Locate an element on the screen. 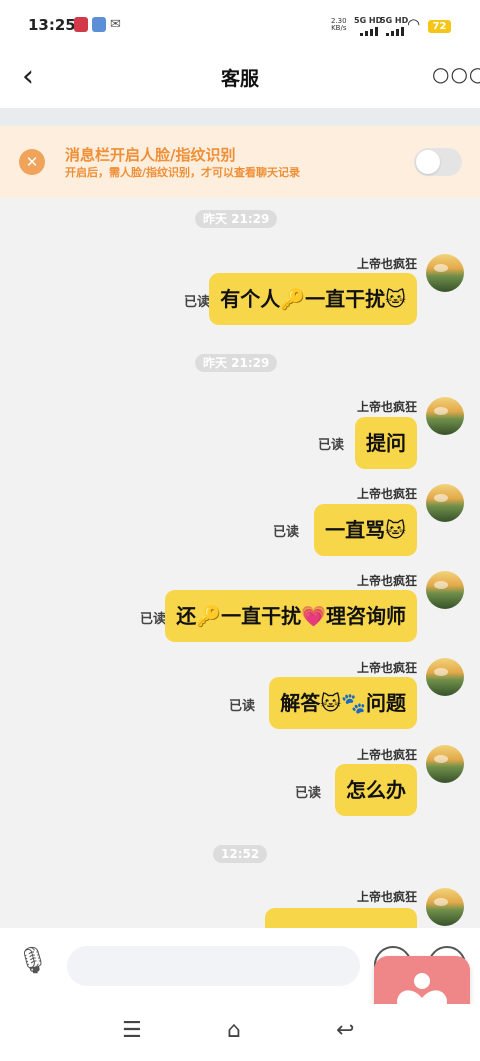 The width and height of the screenshot is (480, 1061). message-bubble: 还🔑一直干扰💗理咨询师 is located at coordinates (291, 616).